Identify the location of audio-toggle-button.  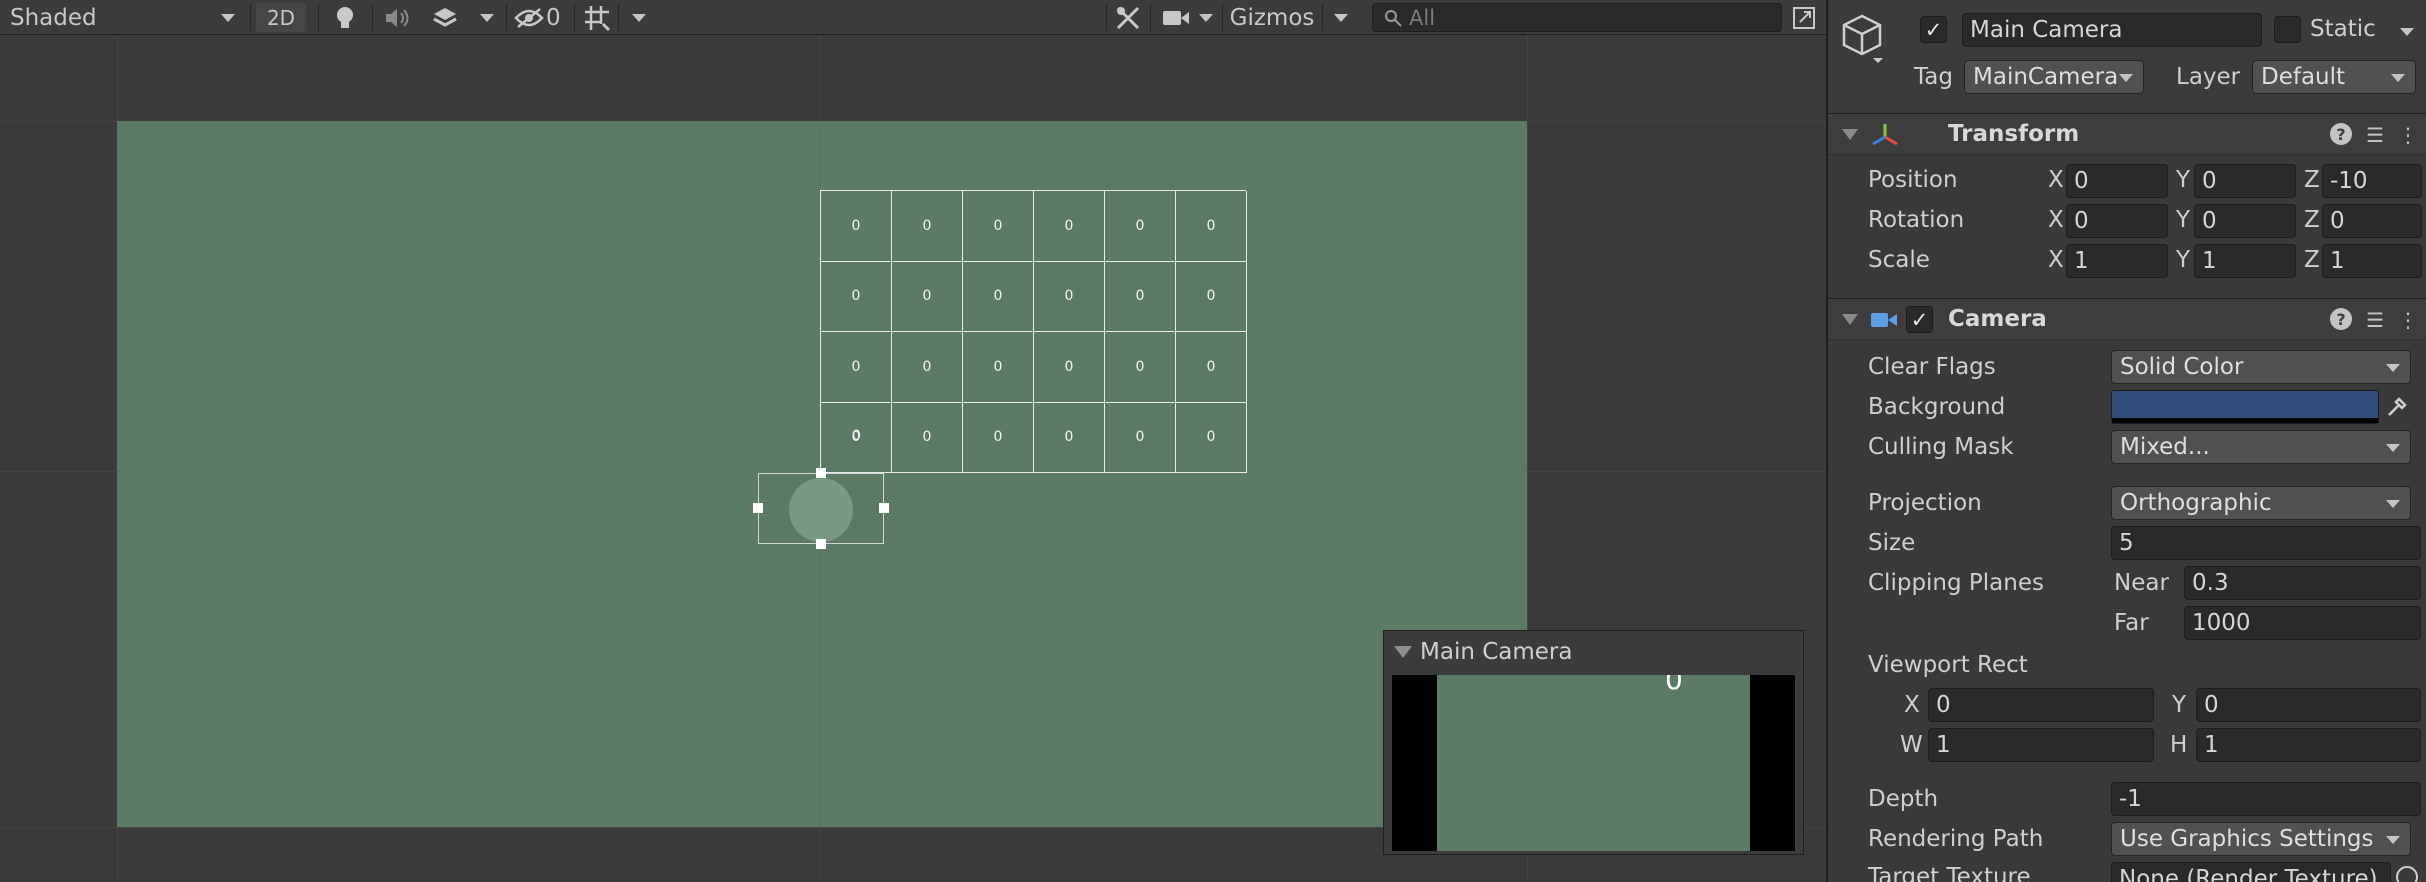
(397, 17).